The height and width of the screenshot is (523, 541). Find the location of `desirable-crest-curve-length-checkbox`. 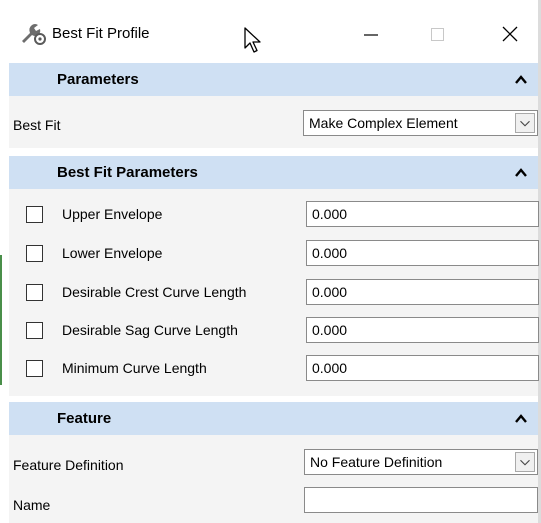

desirable-crest-curve-length-checkbox is located at coordinates (34, 292).